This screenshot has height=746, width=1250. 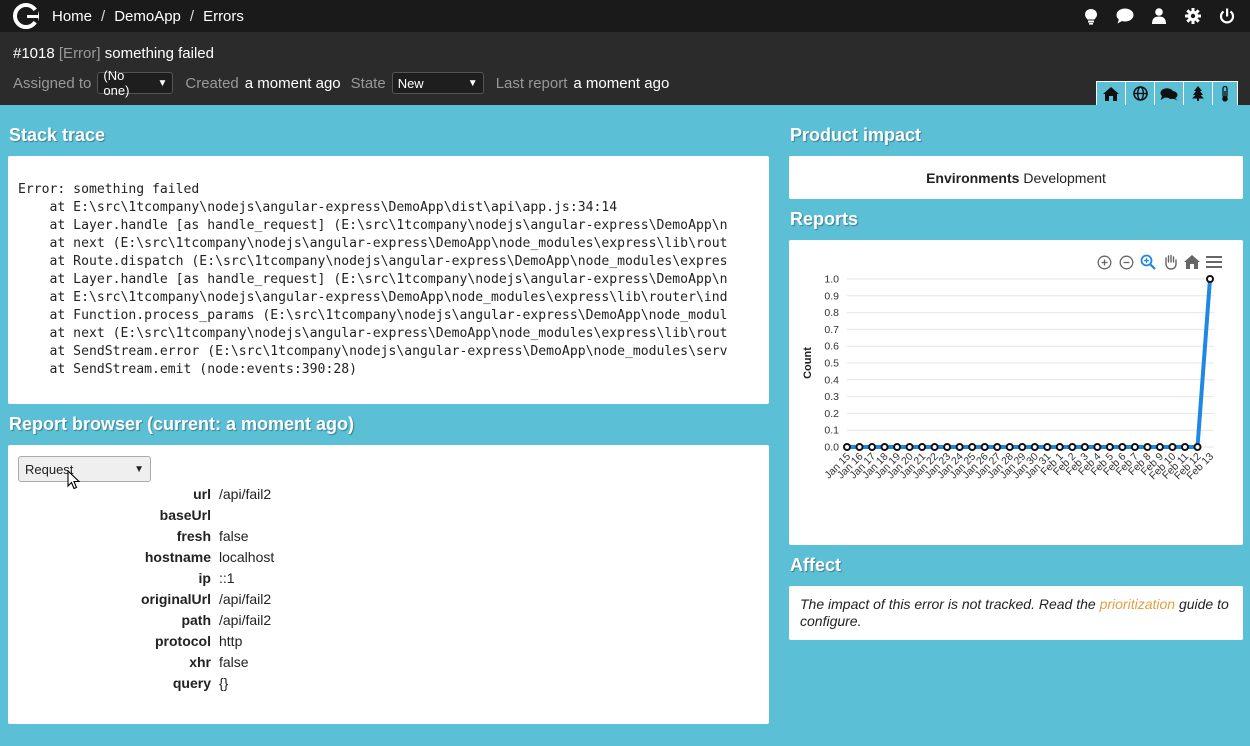 I want to click on assigned-label: Assigned to, so click(x=52, y=83).